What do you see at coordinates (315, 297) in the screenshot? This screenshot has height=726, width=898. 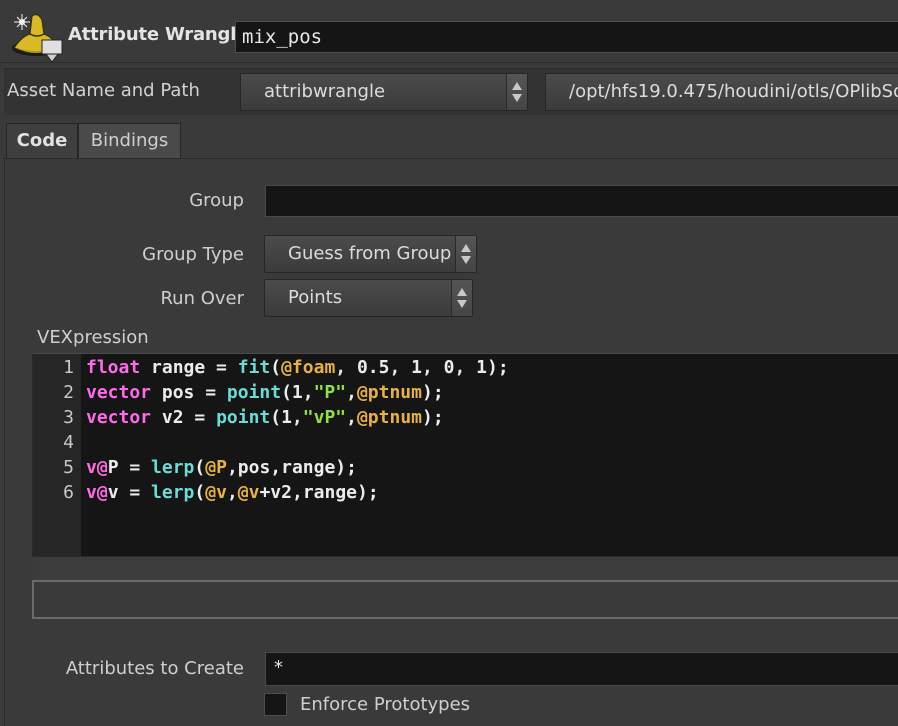 I see `run-over-value: Points` at bounding box center [315, 297].